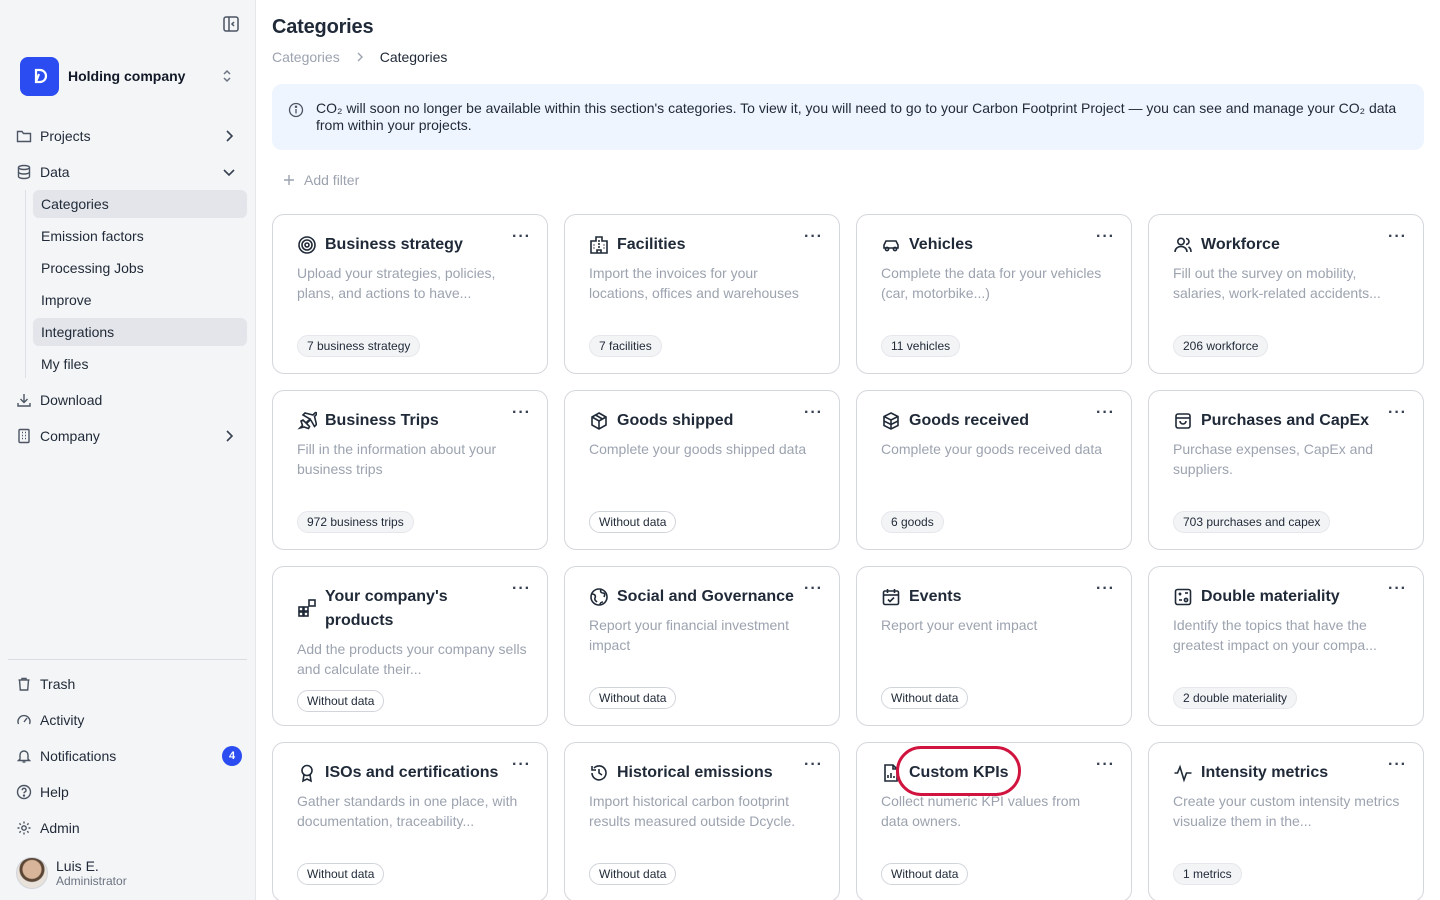  What do you see at coordinates (227, 76) in the screenshot?
I see `chevron-up-down-icon` at bounding box center [227, 76].